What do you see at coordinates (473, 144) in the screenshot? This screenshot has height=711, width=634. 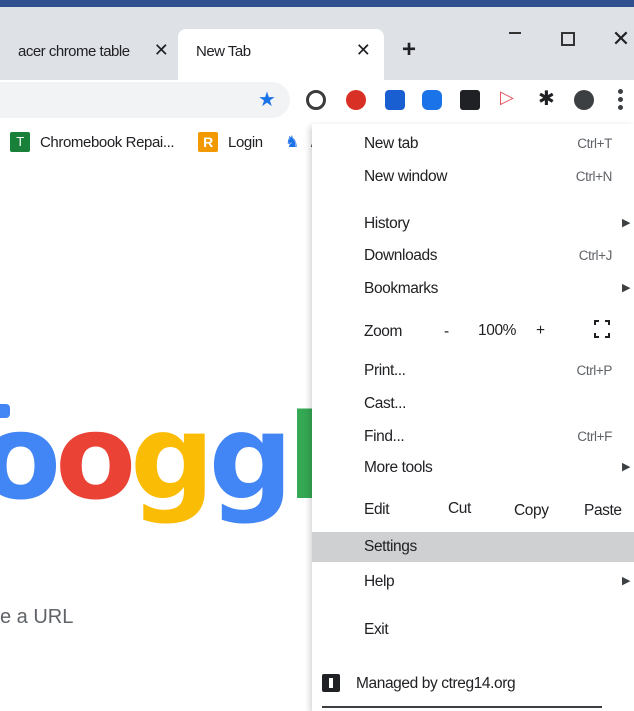 I see `menu-item-new-tab: New tab Ctrl+T` at bounding box center [473, 144].